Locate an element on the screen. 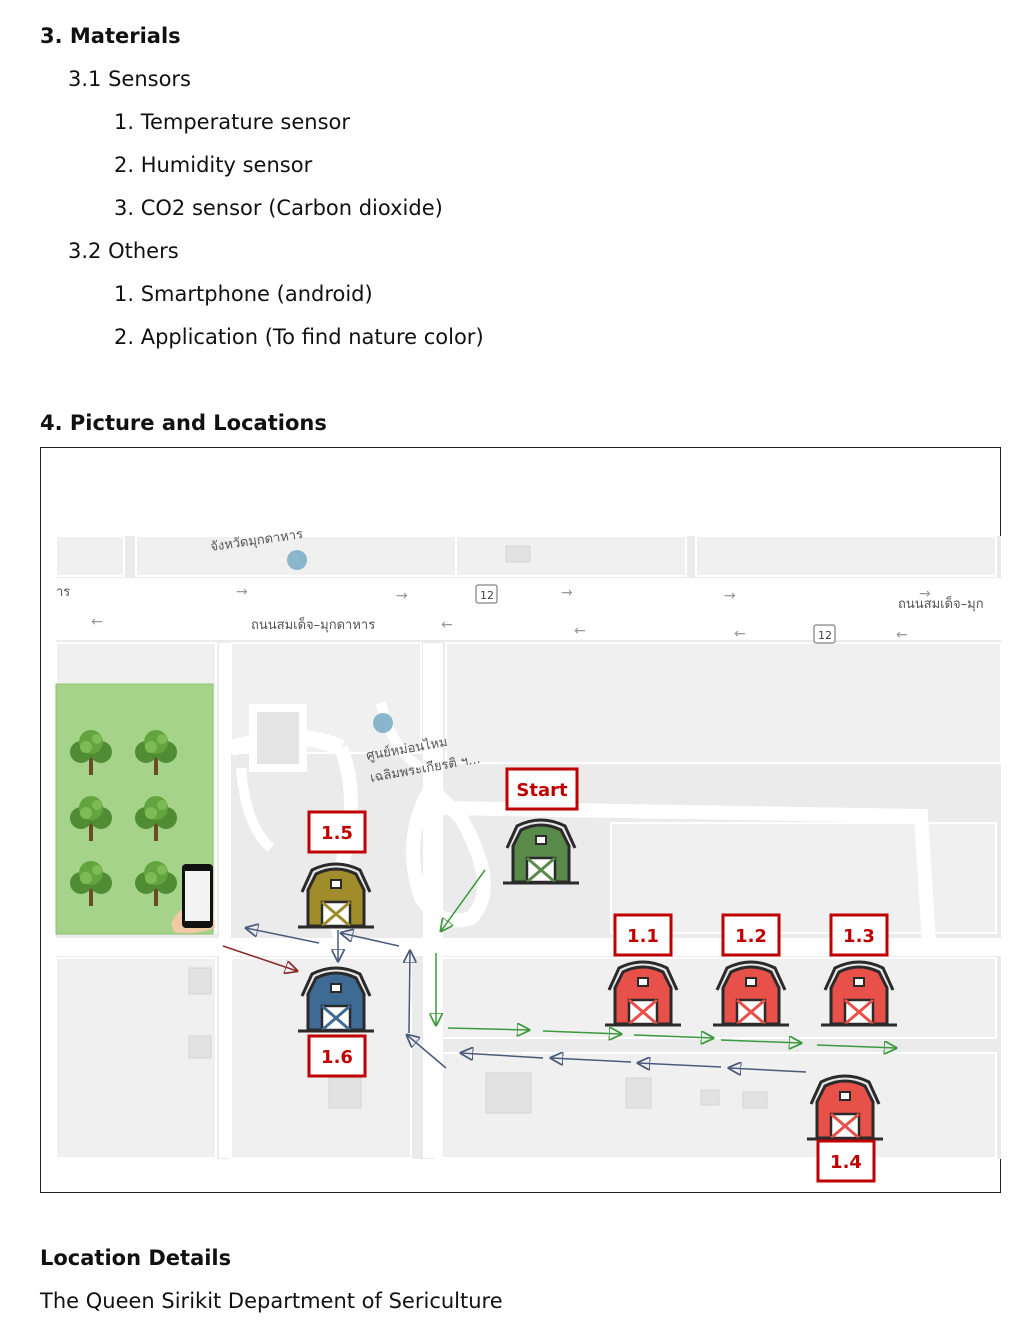 The image size is (1024, 1344). station-label: 1.5 is located at coordinates (337, 833).